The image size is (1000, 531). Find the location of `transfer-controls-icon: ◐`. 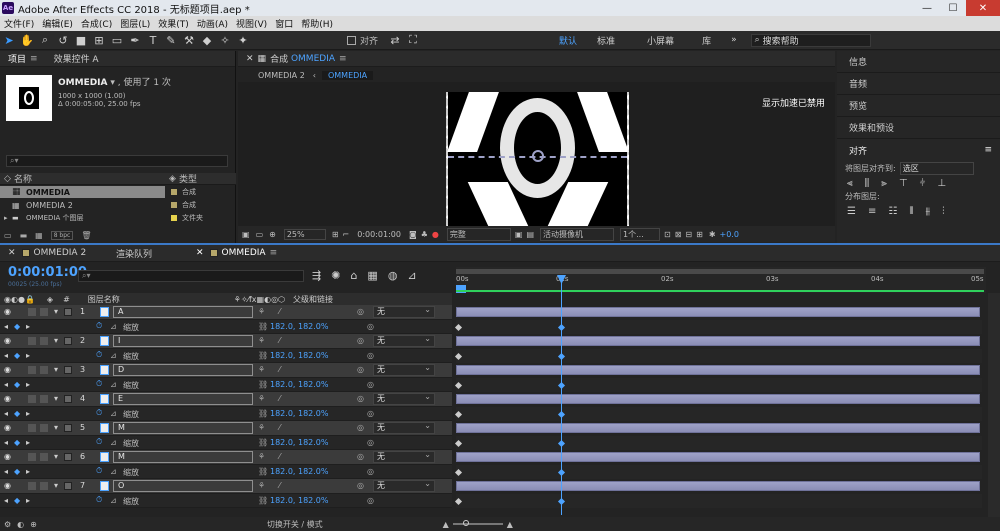

transfer-controls-icon: ◐ is located at coordinates (20, 524).